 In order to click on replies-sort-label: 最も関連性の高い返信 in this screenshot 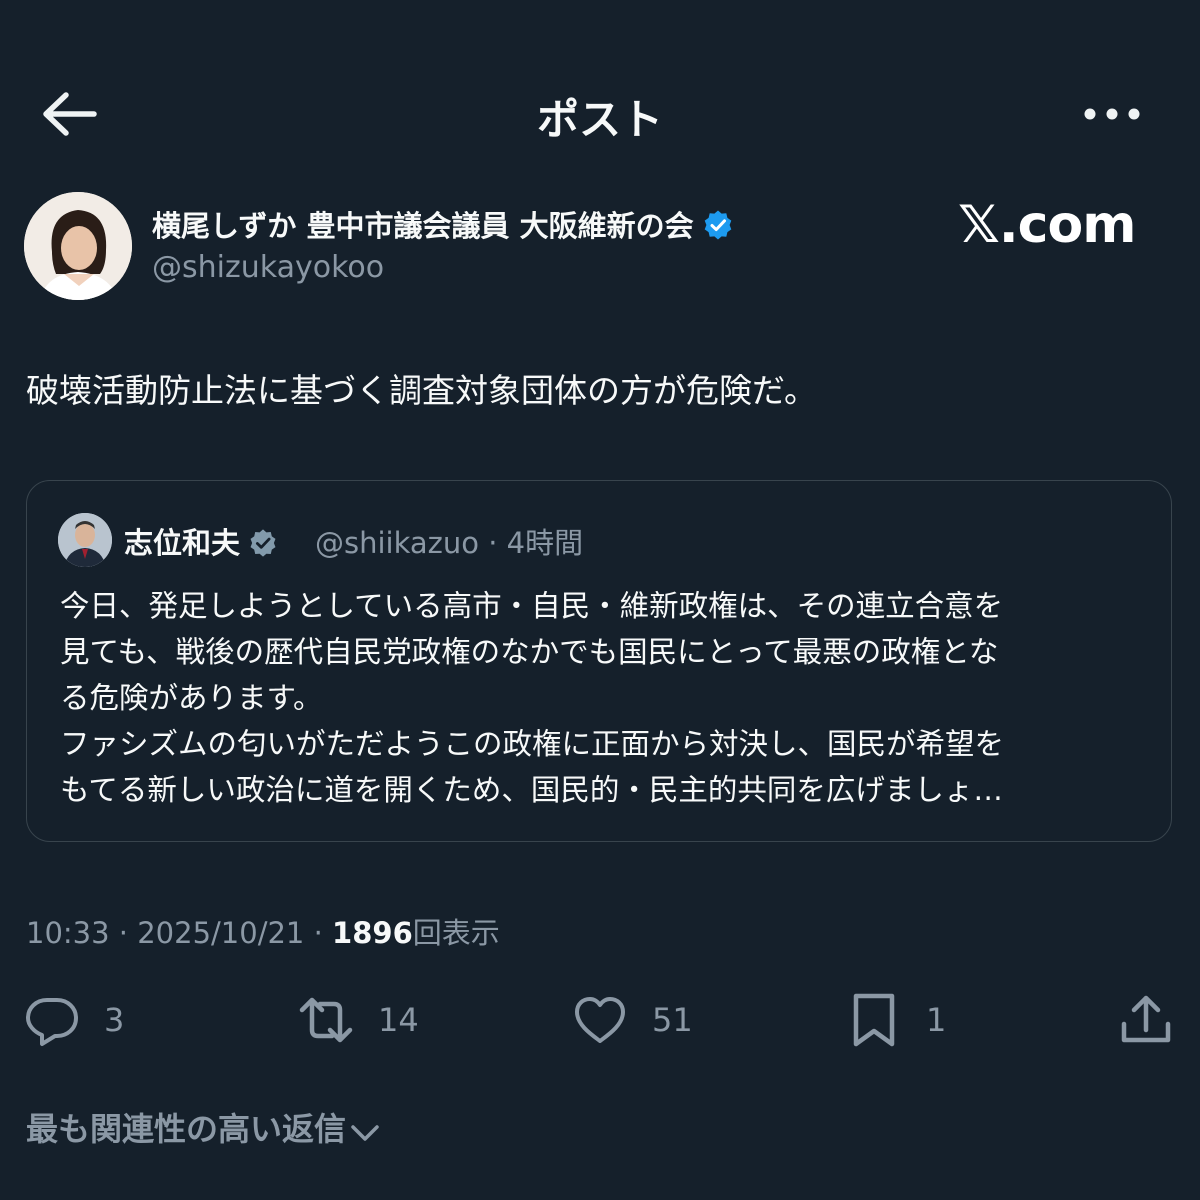, I will do `click(186, 1129)`.